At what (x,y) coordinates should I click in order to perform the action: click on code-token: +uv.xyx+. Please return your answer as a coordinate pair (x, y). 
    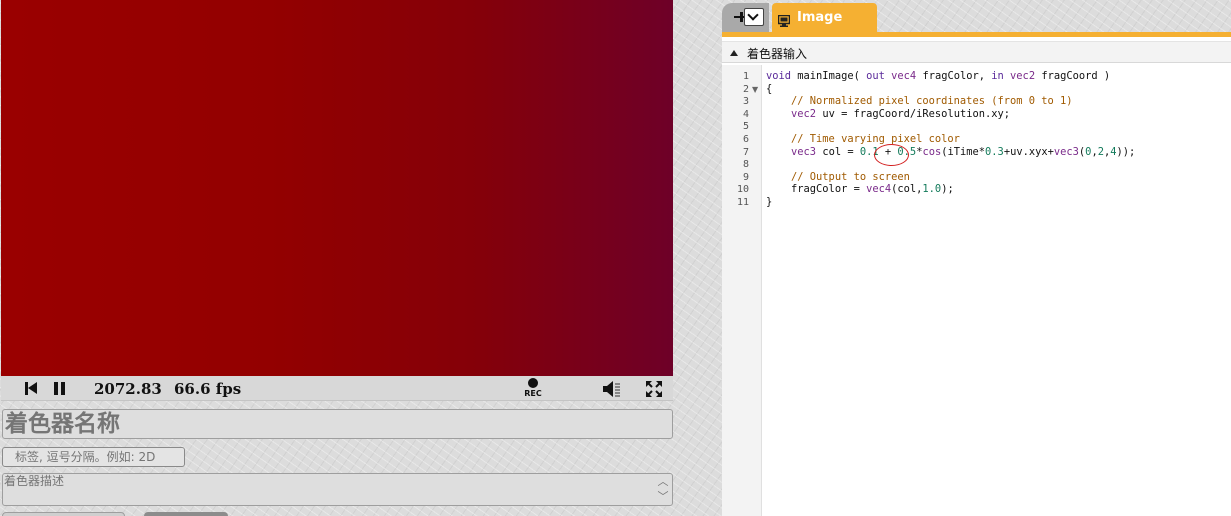
    Looking at the image, I should click on (1028, 151).